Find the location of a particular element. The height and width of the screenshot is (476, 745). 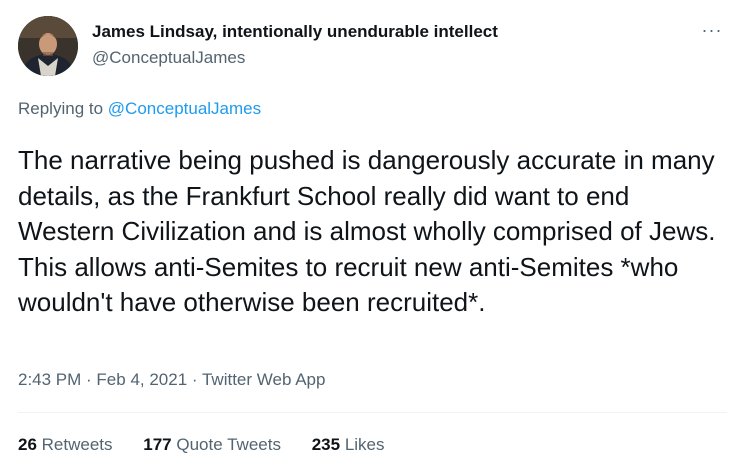

ellipsis-icon: ··· is located at coordinates (712, 30).